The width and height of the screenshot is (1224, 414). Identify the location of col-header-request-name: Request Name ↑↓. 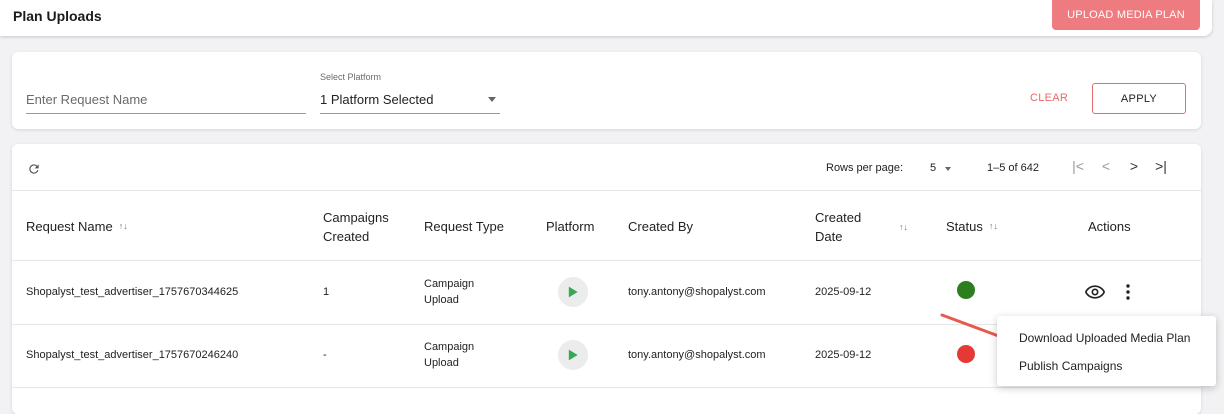
(77, 226).